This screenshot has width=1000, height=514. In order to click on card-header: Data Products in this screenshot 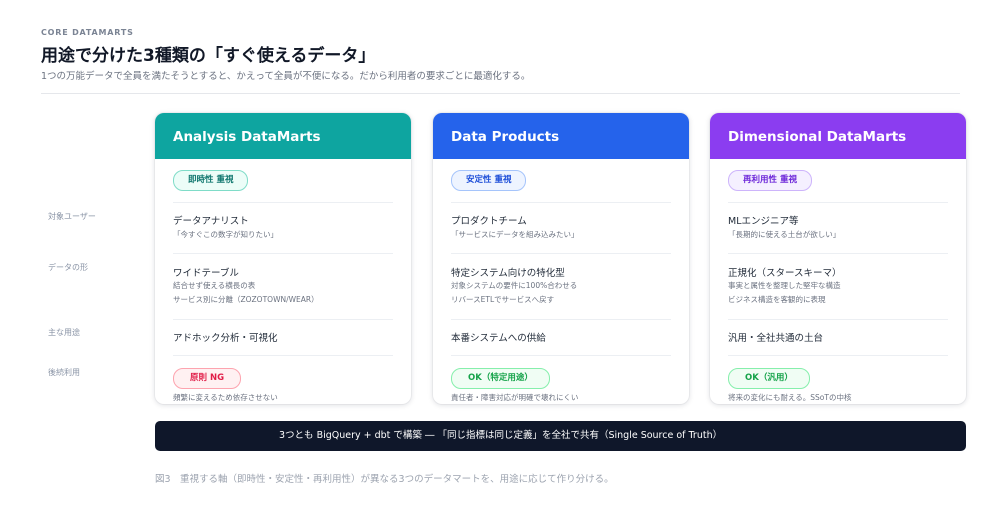, I will do `click(561, 136)`.